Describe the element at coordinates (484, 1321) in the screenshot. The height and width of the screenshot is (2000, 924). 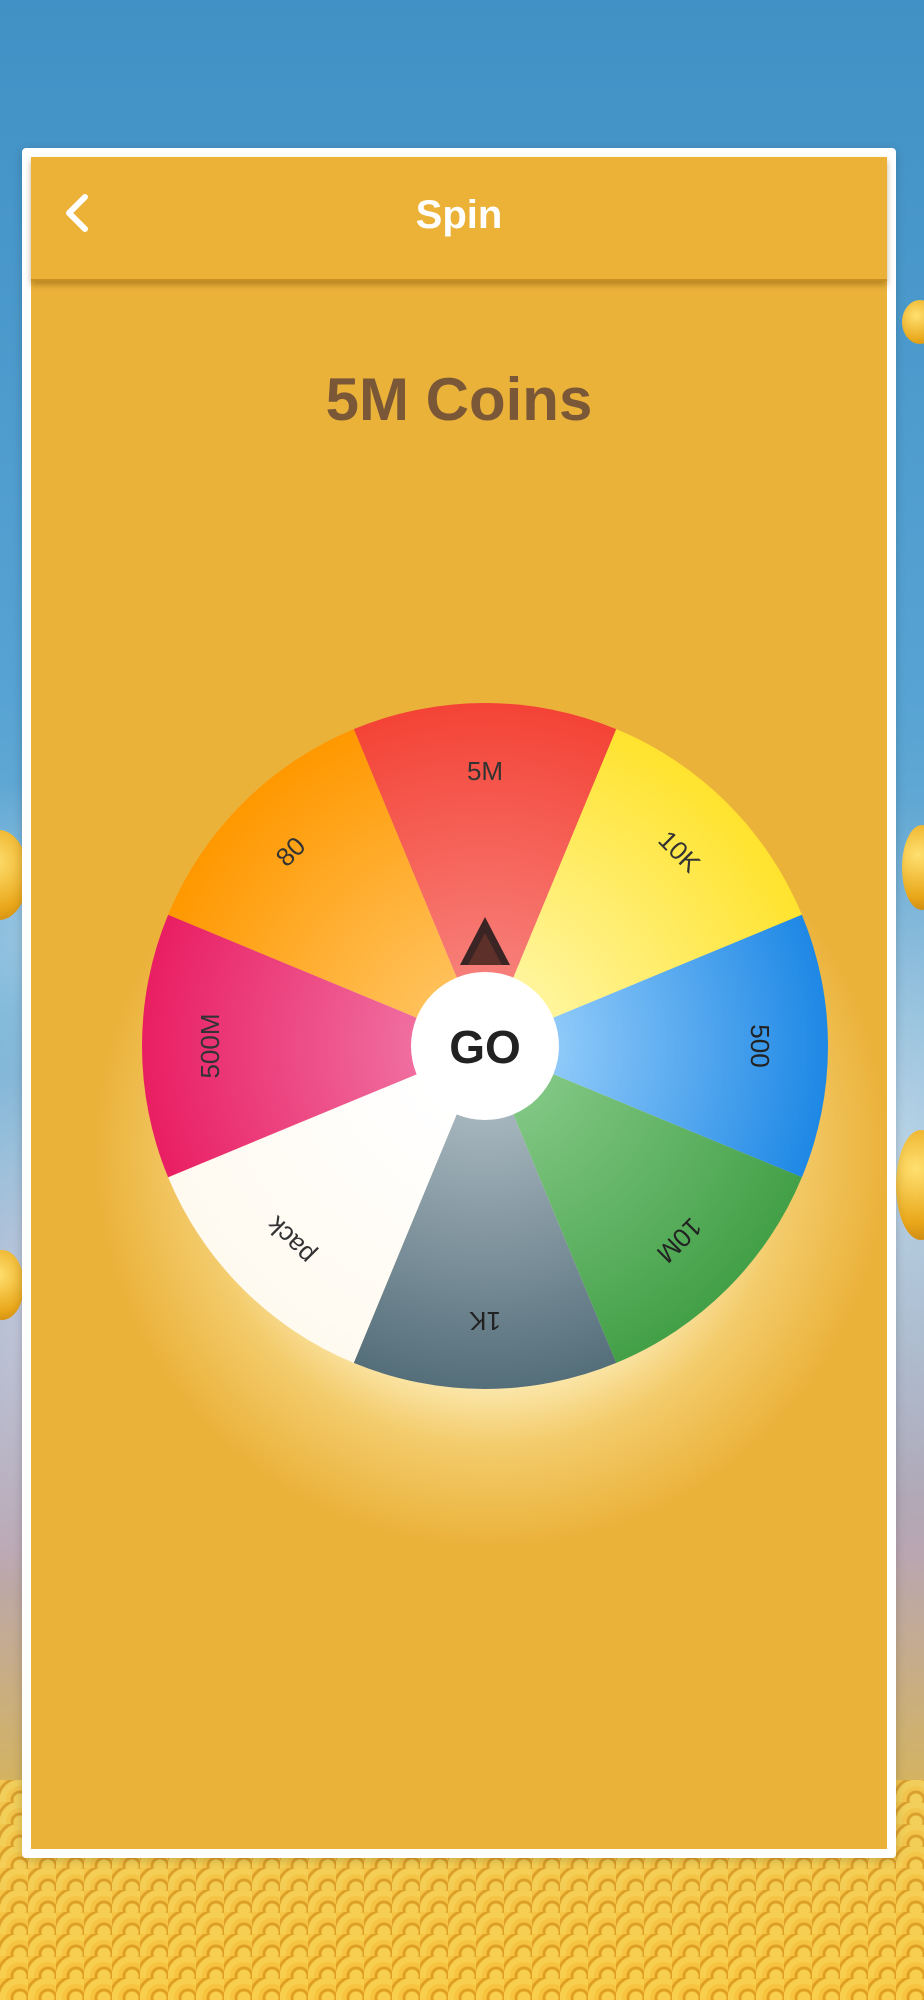
I see `wheel-segment-label: 1K` at that location.